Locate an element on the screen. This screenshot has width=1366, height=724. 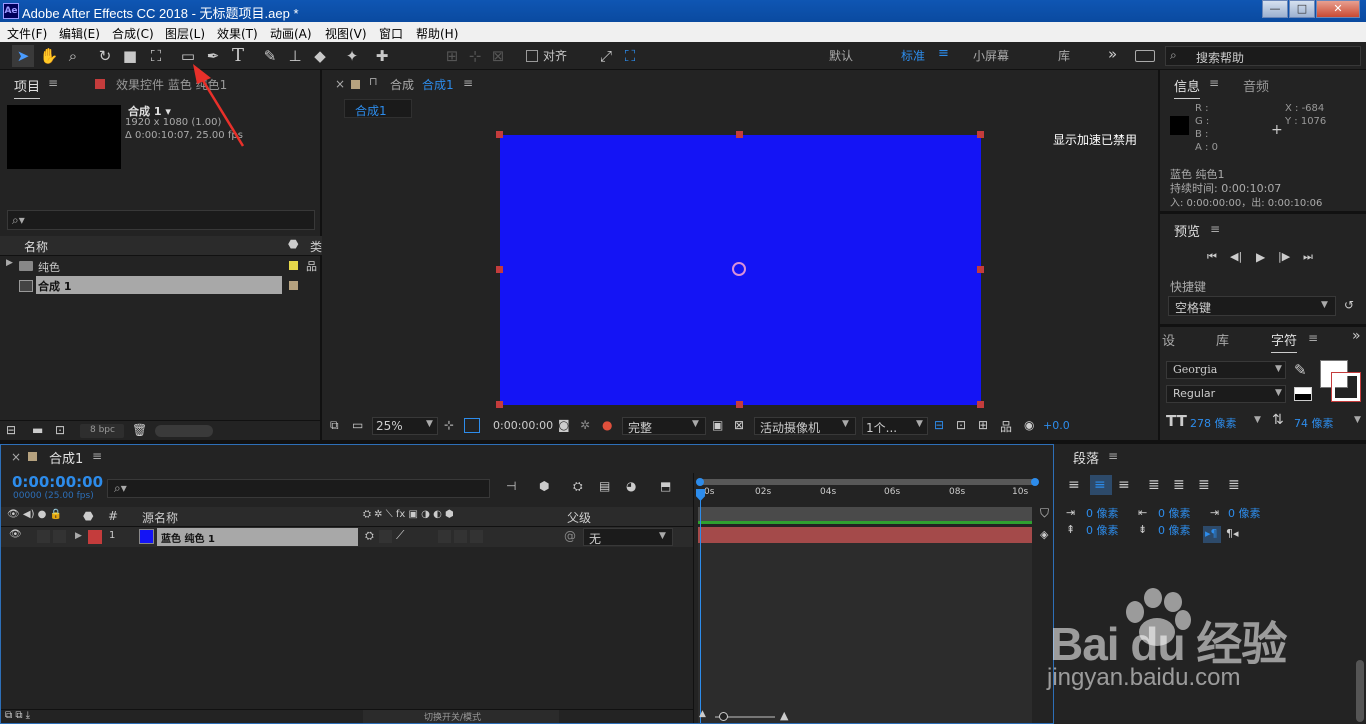
work-area-start-handle is located at coordinates (700, 482).